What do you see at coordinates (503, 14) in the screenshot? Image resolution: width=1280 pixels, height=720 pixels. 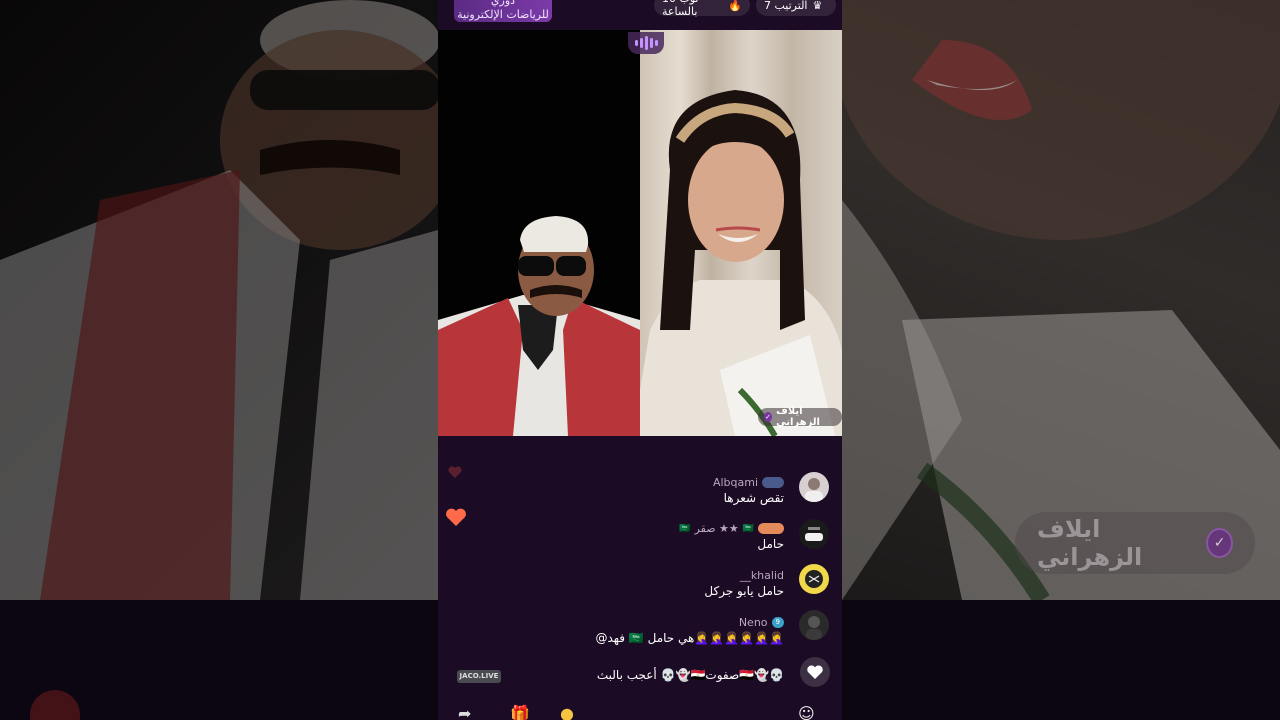 I see `league-subtitle: للرياضات الإلكترونية` at bounding box center [503, 14].